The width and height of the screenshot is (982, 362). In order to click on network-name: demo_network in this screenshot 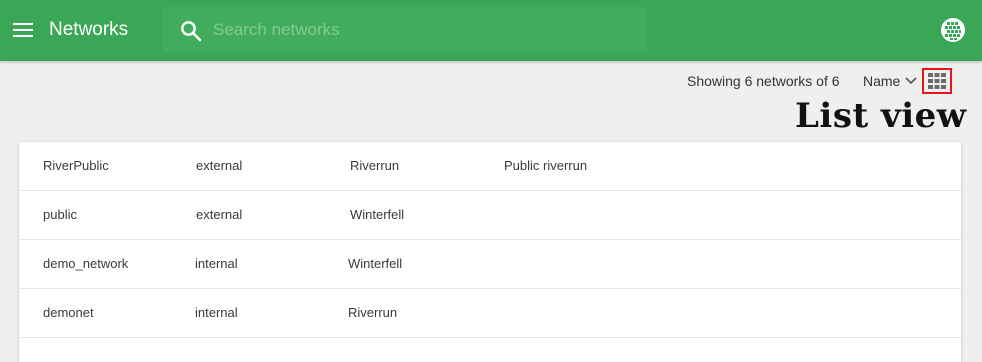, I will do `click(86, 263)`.